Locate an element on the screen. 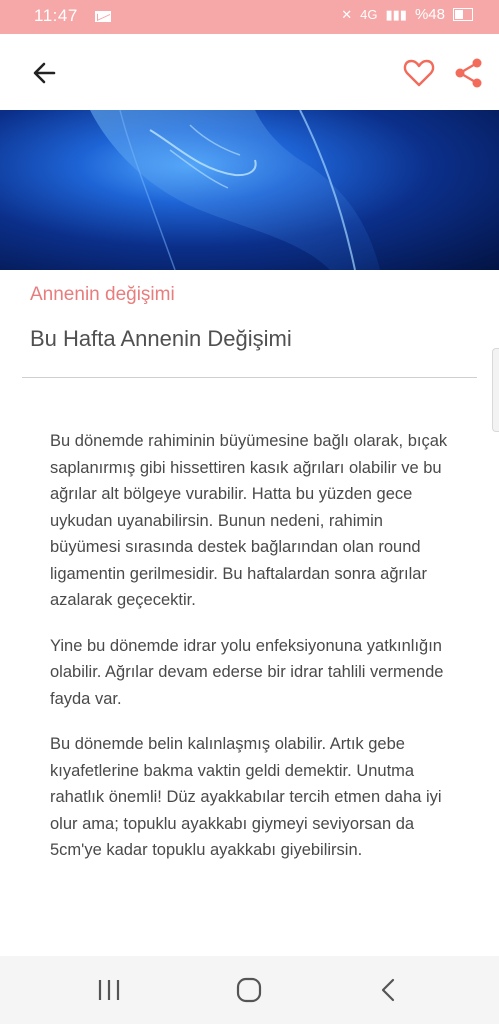  nav-back-button is located at coordinates (389, 990).